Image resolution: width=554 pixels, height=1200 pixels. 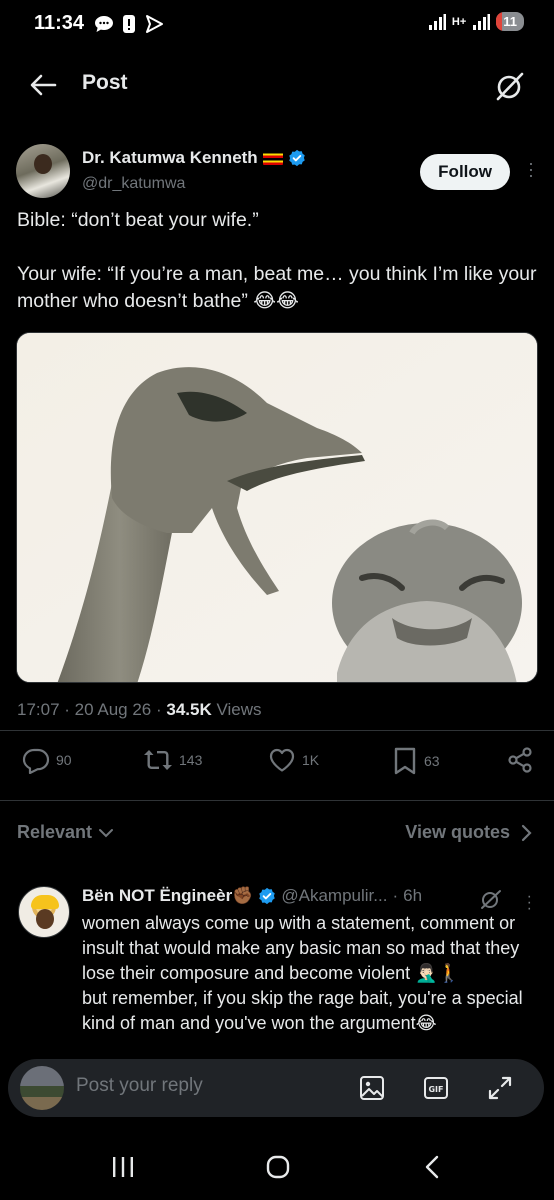 I want to click on battery-indicator: 11, so click(x=510, y=21).